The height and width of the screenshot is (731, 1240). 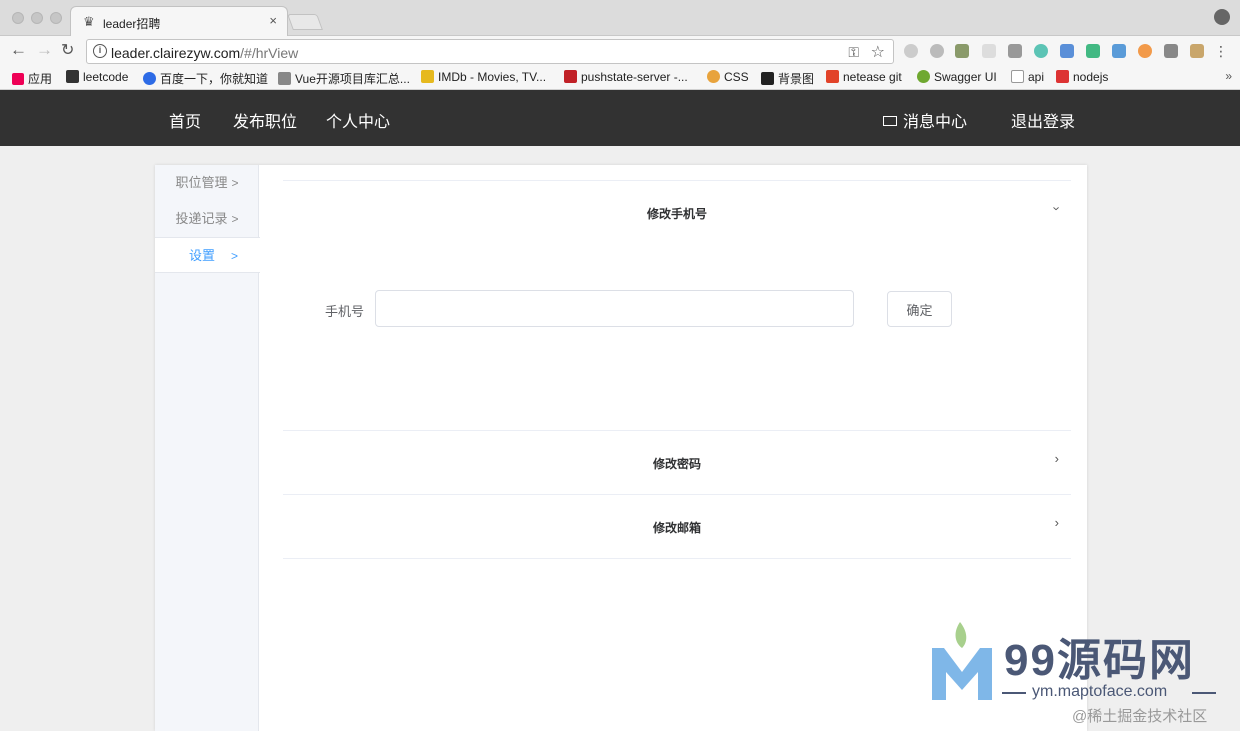 I want to click on confirm-button: 确定, so click(x=919, y=309).